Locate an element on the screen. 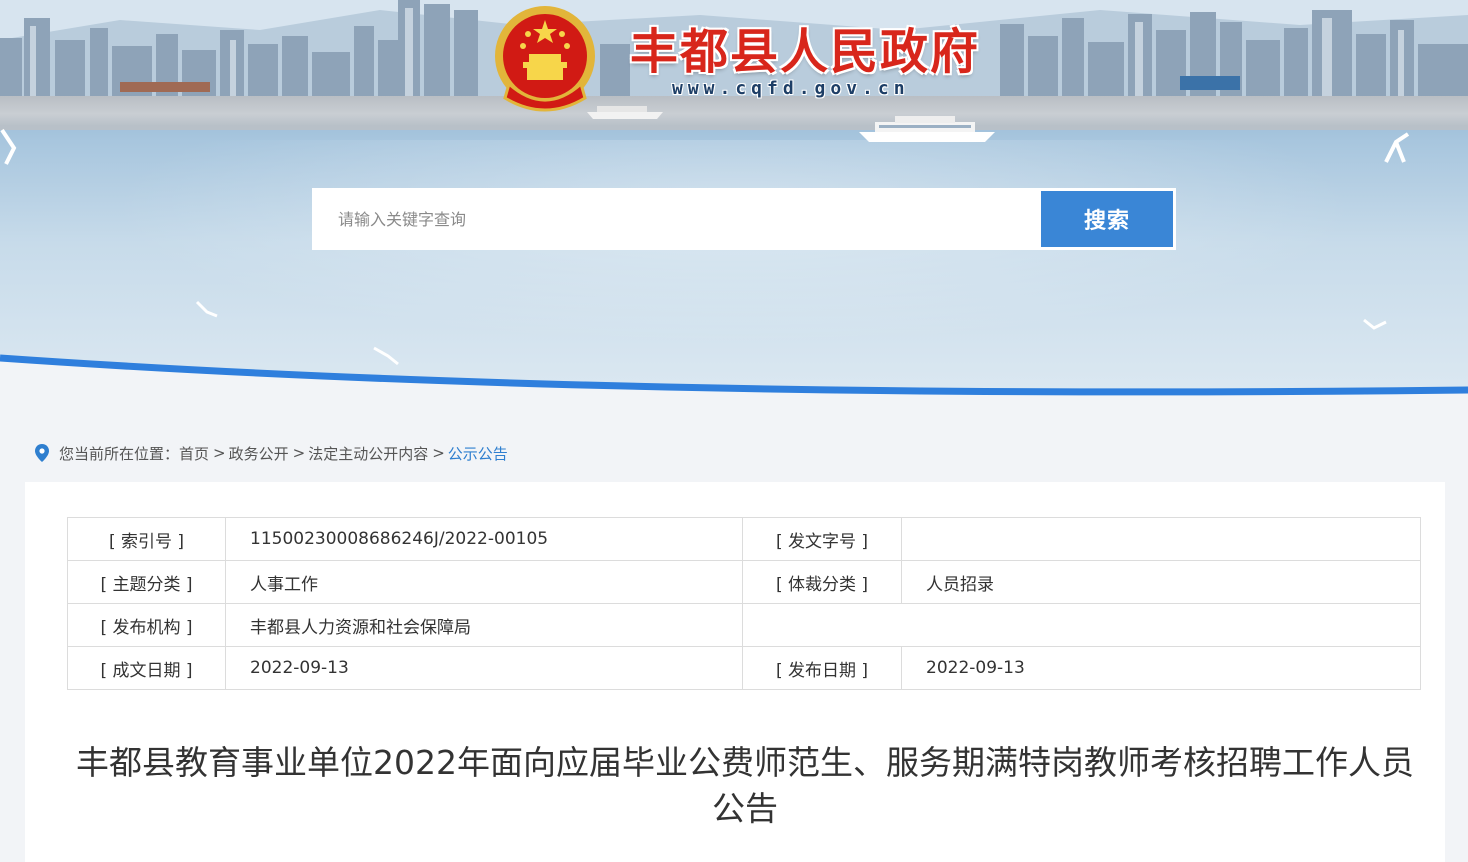 The width and height of the screenshot is (1468, 862). table-row: [ 成文日期 ] 2022-09-13 [ 发布日期 ] 2022-09-13 is located at coordinates (744, 668).